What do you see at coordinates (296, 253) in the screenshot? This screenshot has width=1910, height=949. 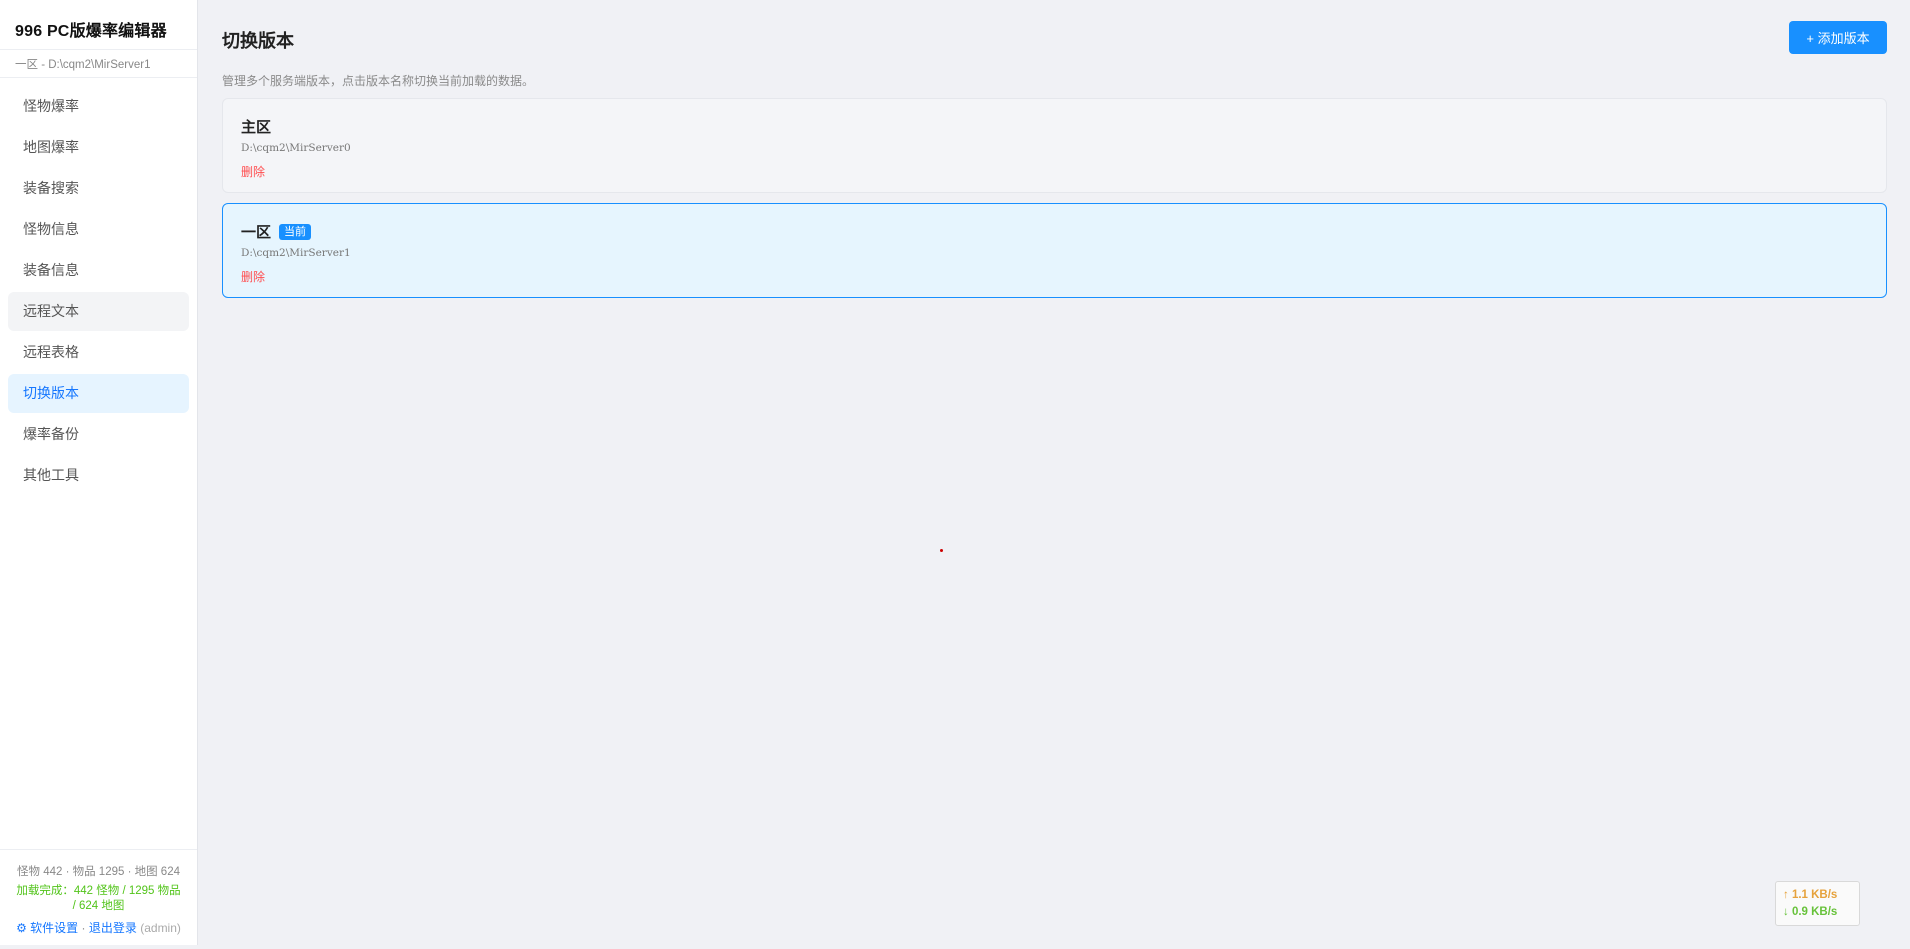 I see `version-path: D:\cqm2\MirServer1` at bounding box center [296, 253].